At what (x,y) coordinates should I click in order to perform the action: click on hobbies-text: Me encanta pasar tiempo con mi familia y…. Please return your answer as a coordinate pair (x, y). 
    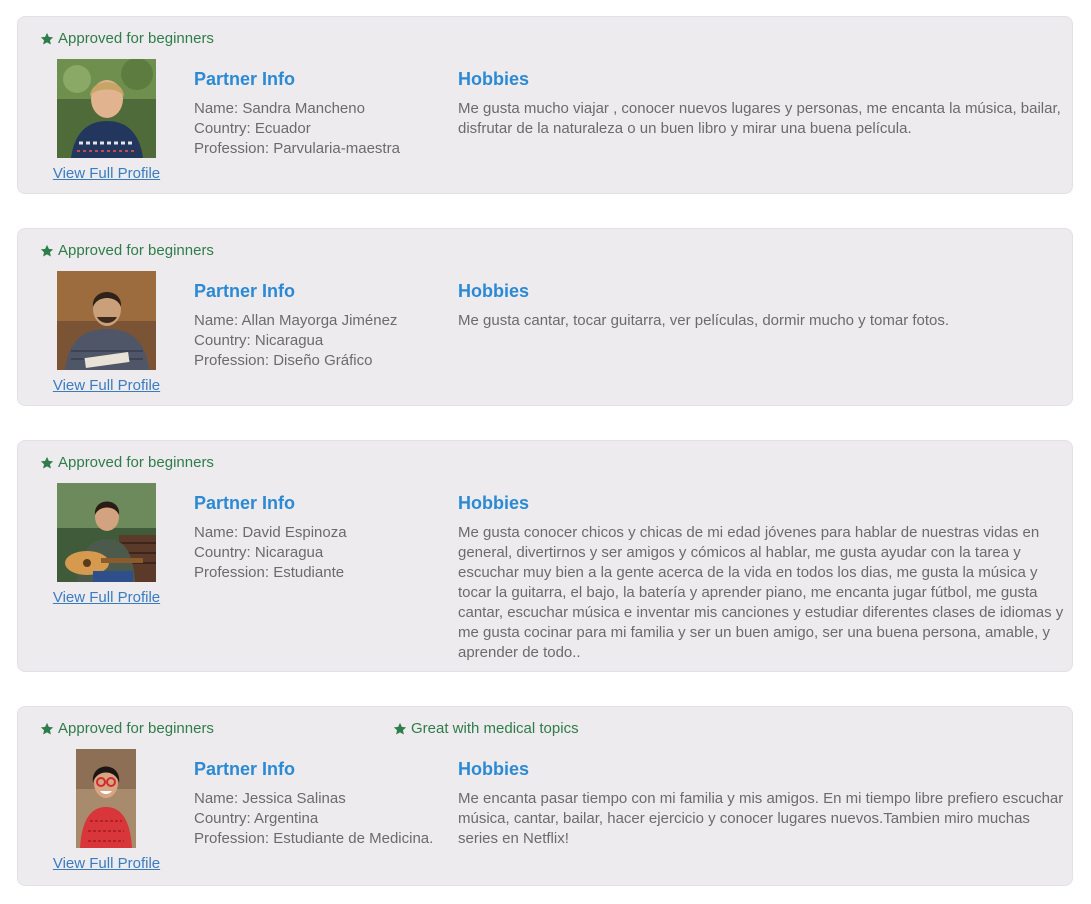
    Looking at the image, I should click on (761, 818).